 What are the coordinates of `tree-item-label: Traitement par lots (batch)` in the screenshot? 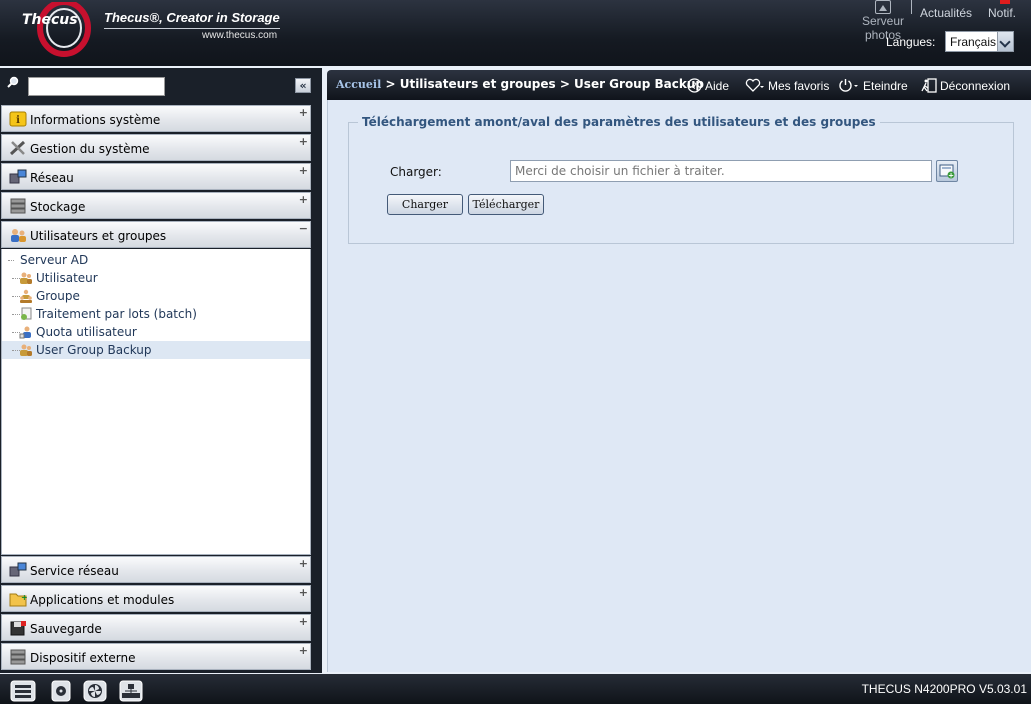 It's located at (116, 314).